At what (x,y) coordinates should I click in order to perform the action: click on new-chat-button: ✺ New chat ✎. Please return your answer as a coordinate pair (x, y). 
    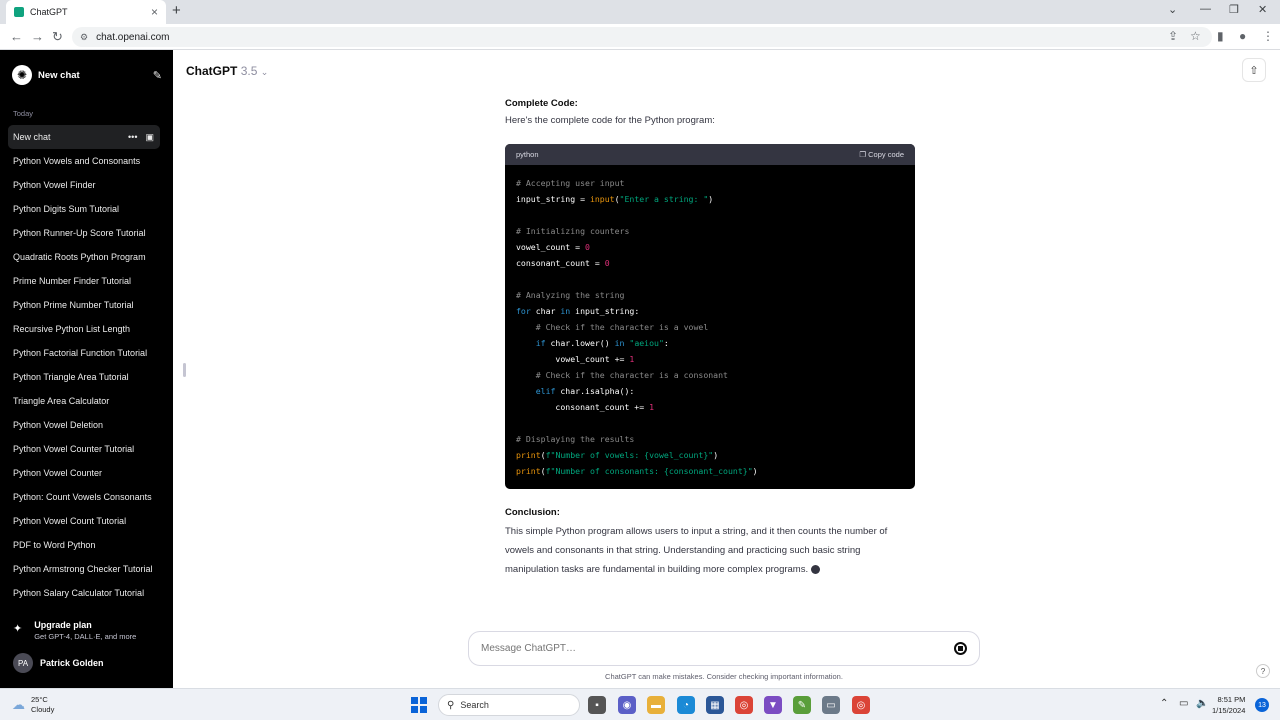
    Looking at the image, I should click on (87, 75).